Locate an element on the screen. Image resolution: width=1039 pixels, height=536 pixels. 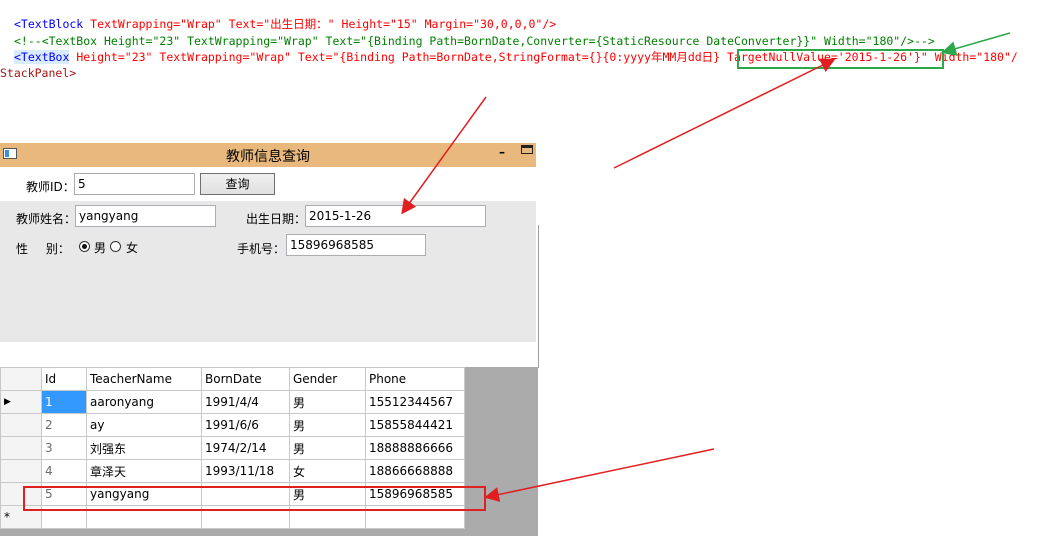
gender-female-radio is located at coordinates (115, 246).